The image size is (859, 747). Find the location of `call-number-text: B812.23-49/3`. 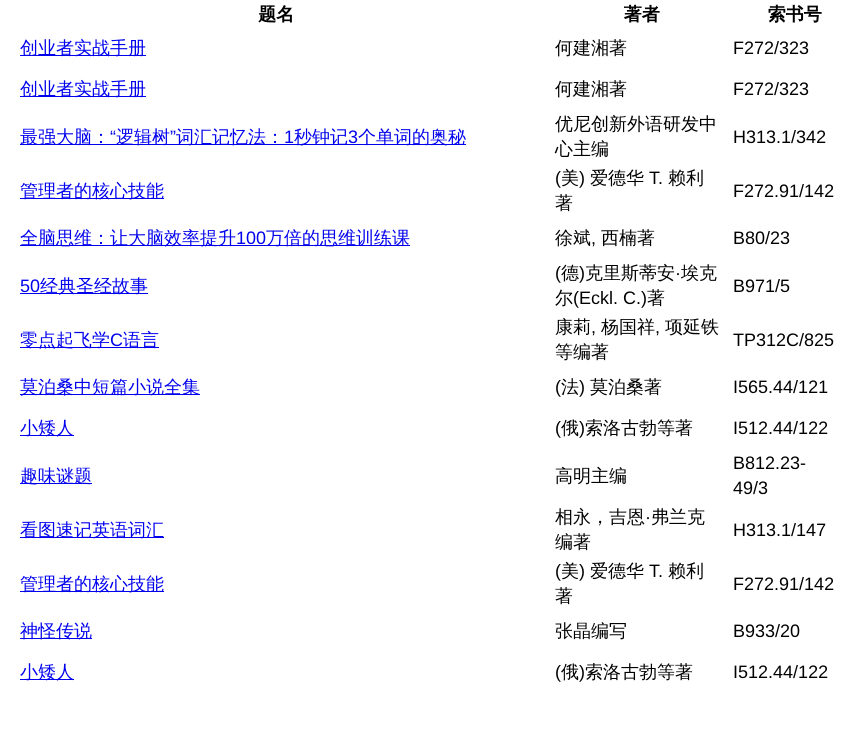

call-number-text: B812.23-49/3 is located at coordinates (769, 475).